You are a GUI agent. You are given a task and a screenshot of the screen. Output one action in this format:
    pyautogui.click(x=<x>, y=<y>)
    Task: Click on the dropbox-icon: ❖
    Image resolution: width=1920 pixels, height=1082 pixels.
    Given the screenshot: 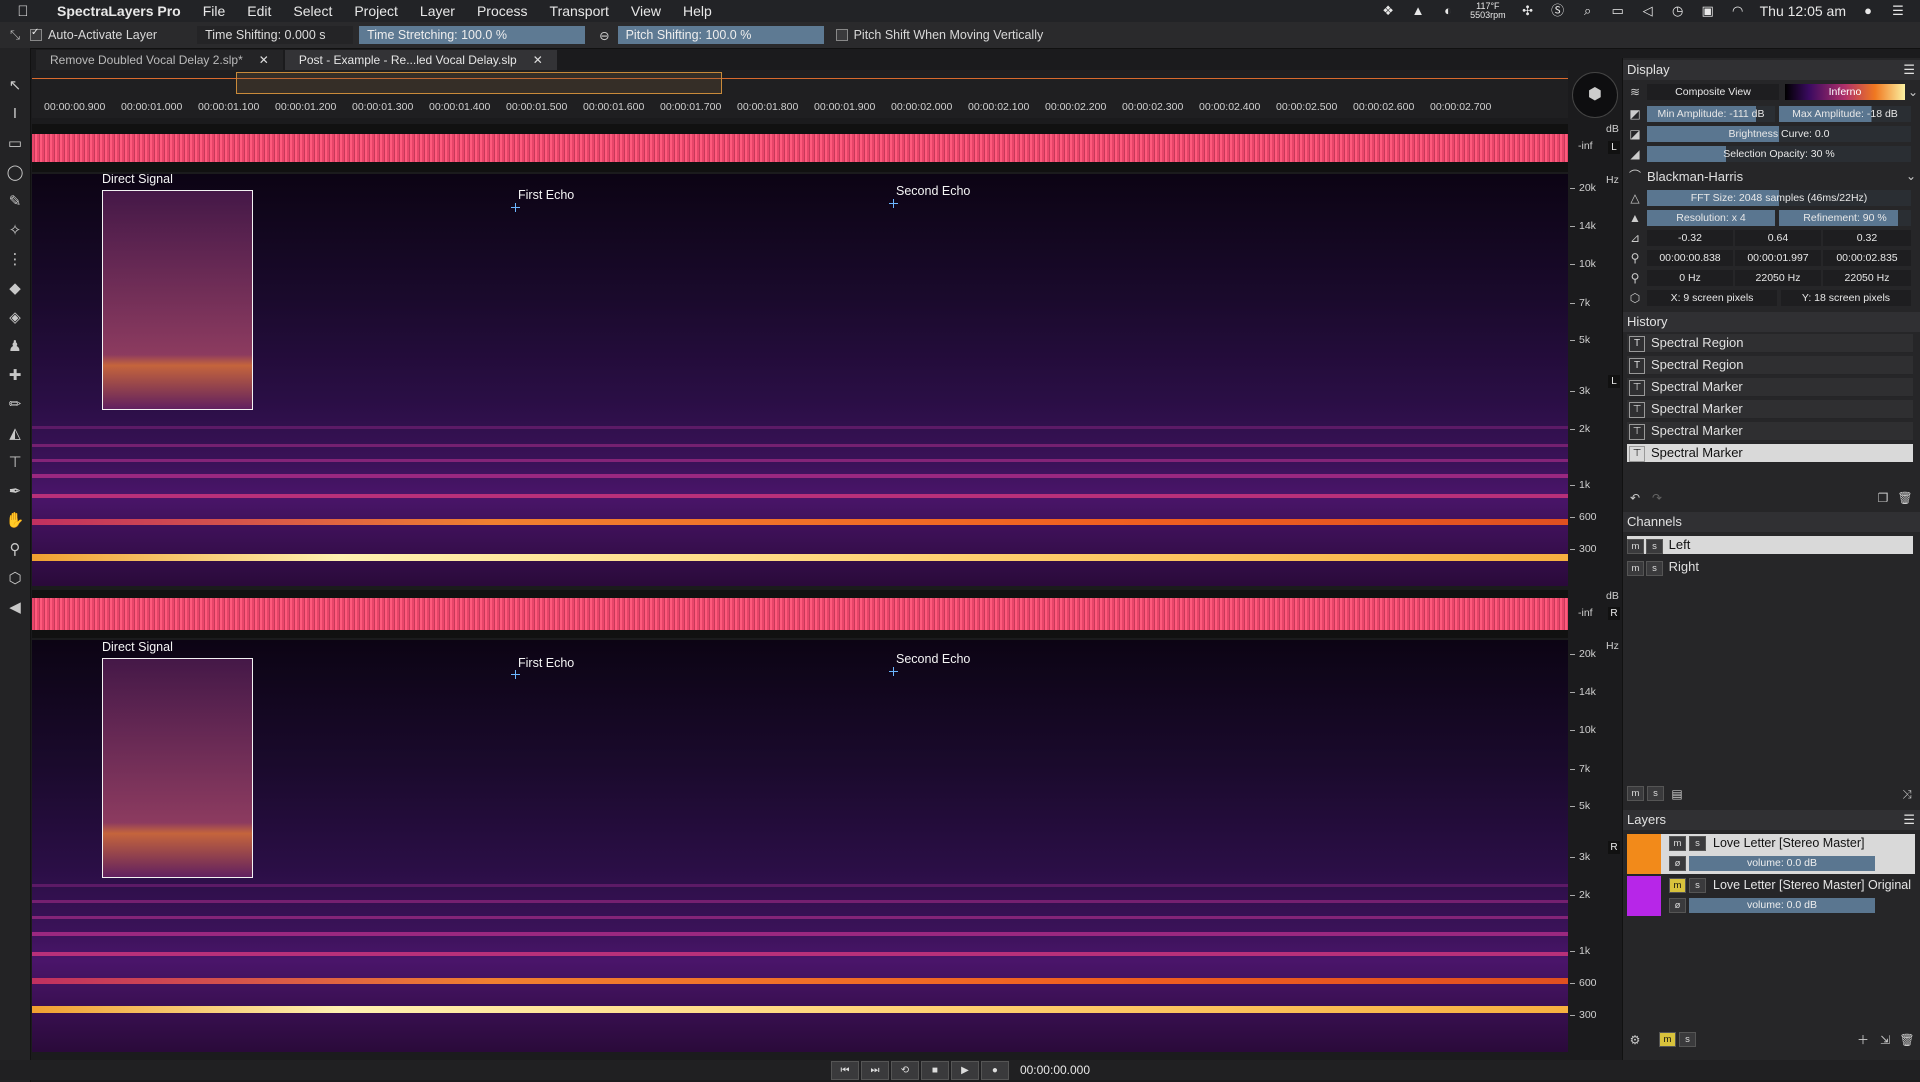 What is the action you would take?
    pyautogui.click(x=1388, y=11)
    